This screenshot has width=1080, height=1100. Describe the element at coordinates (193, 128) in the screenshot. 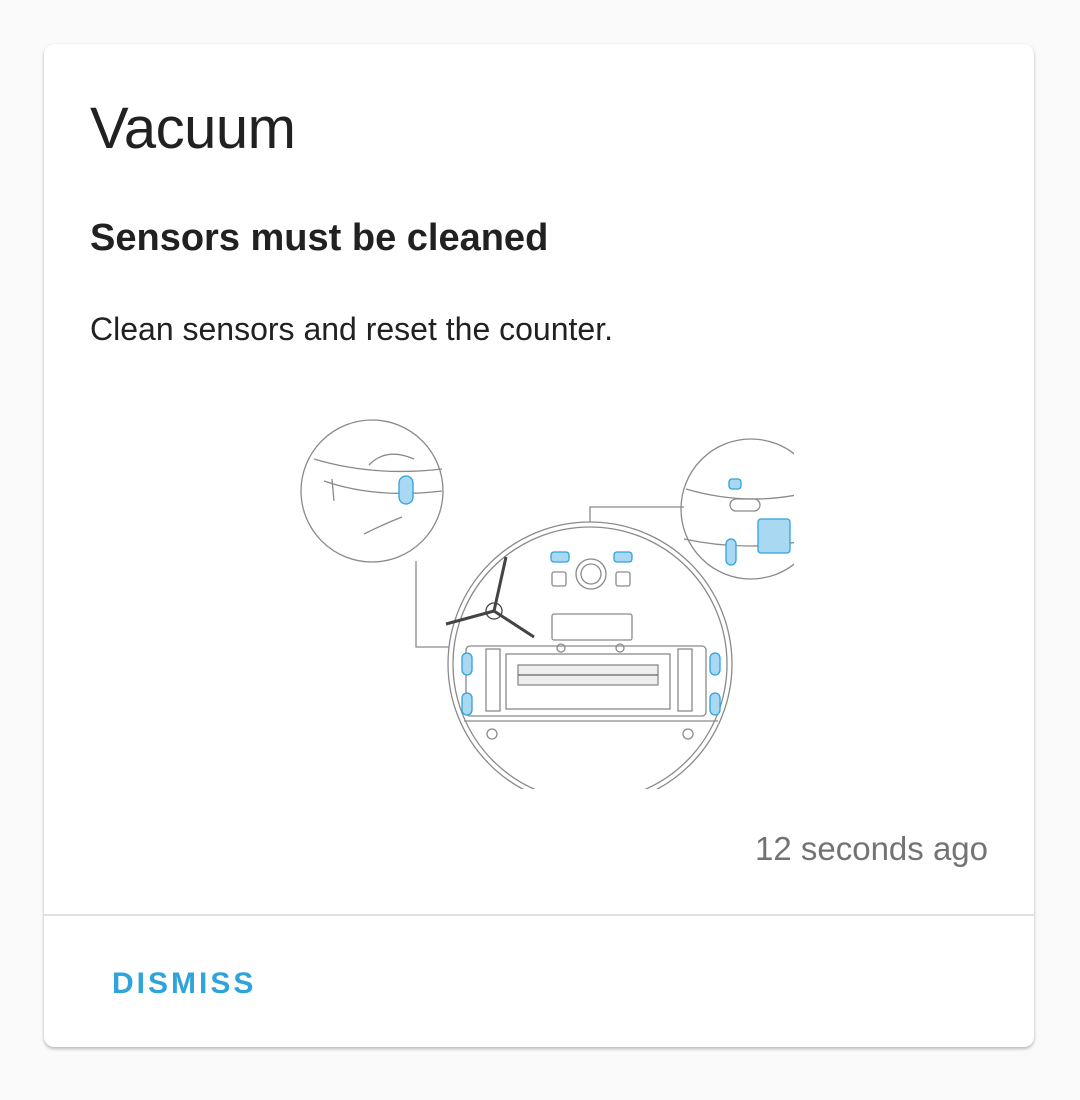

I see `card-title: Vacuum` at that location.